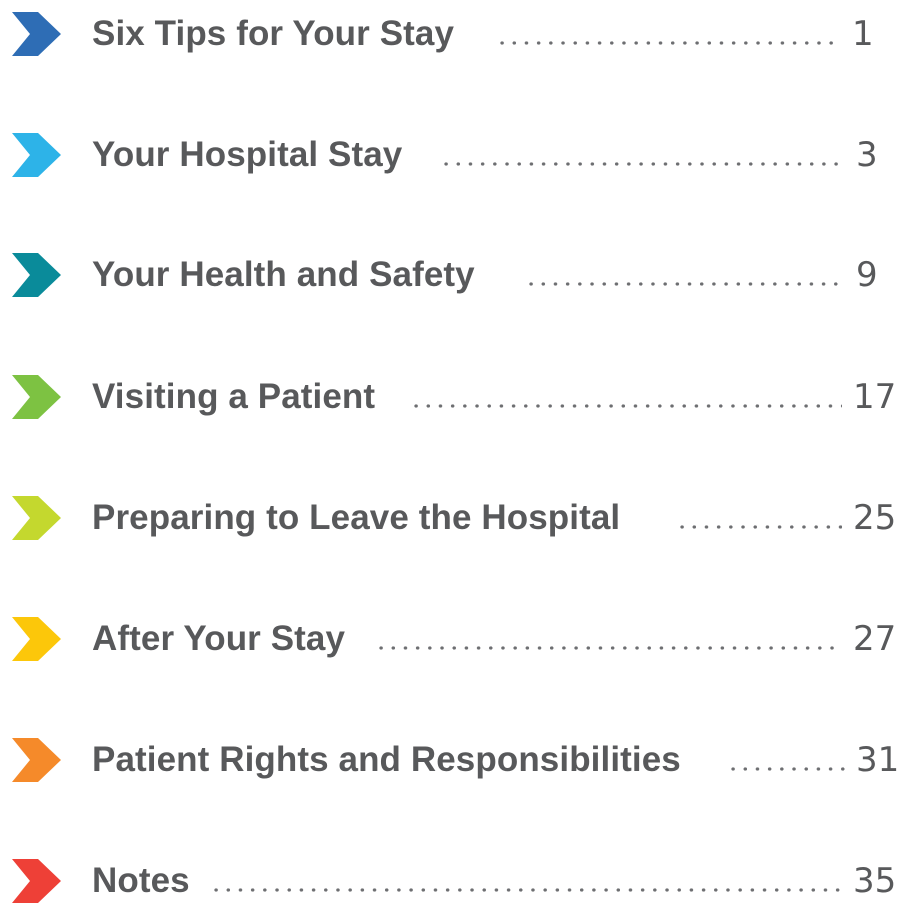  I want to click on toc-page-number: 27, so click(875, 639).